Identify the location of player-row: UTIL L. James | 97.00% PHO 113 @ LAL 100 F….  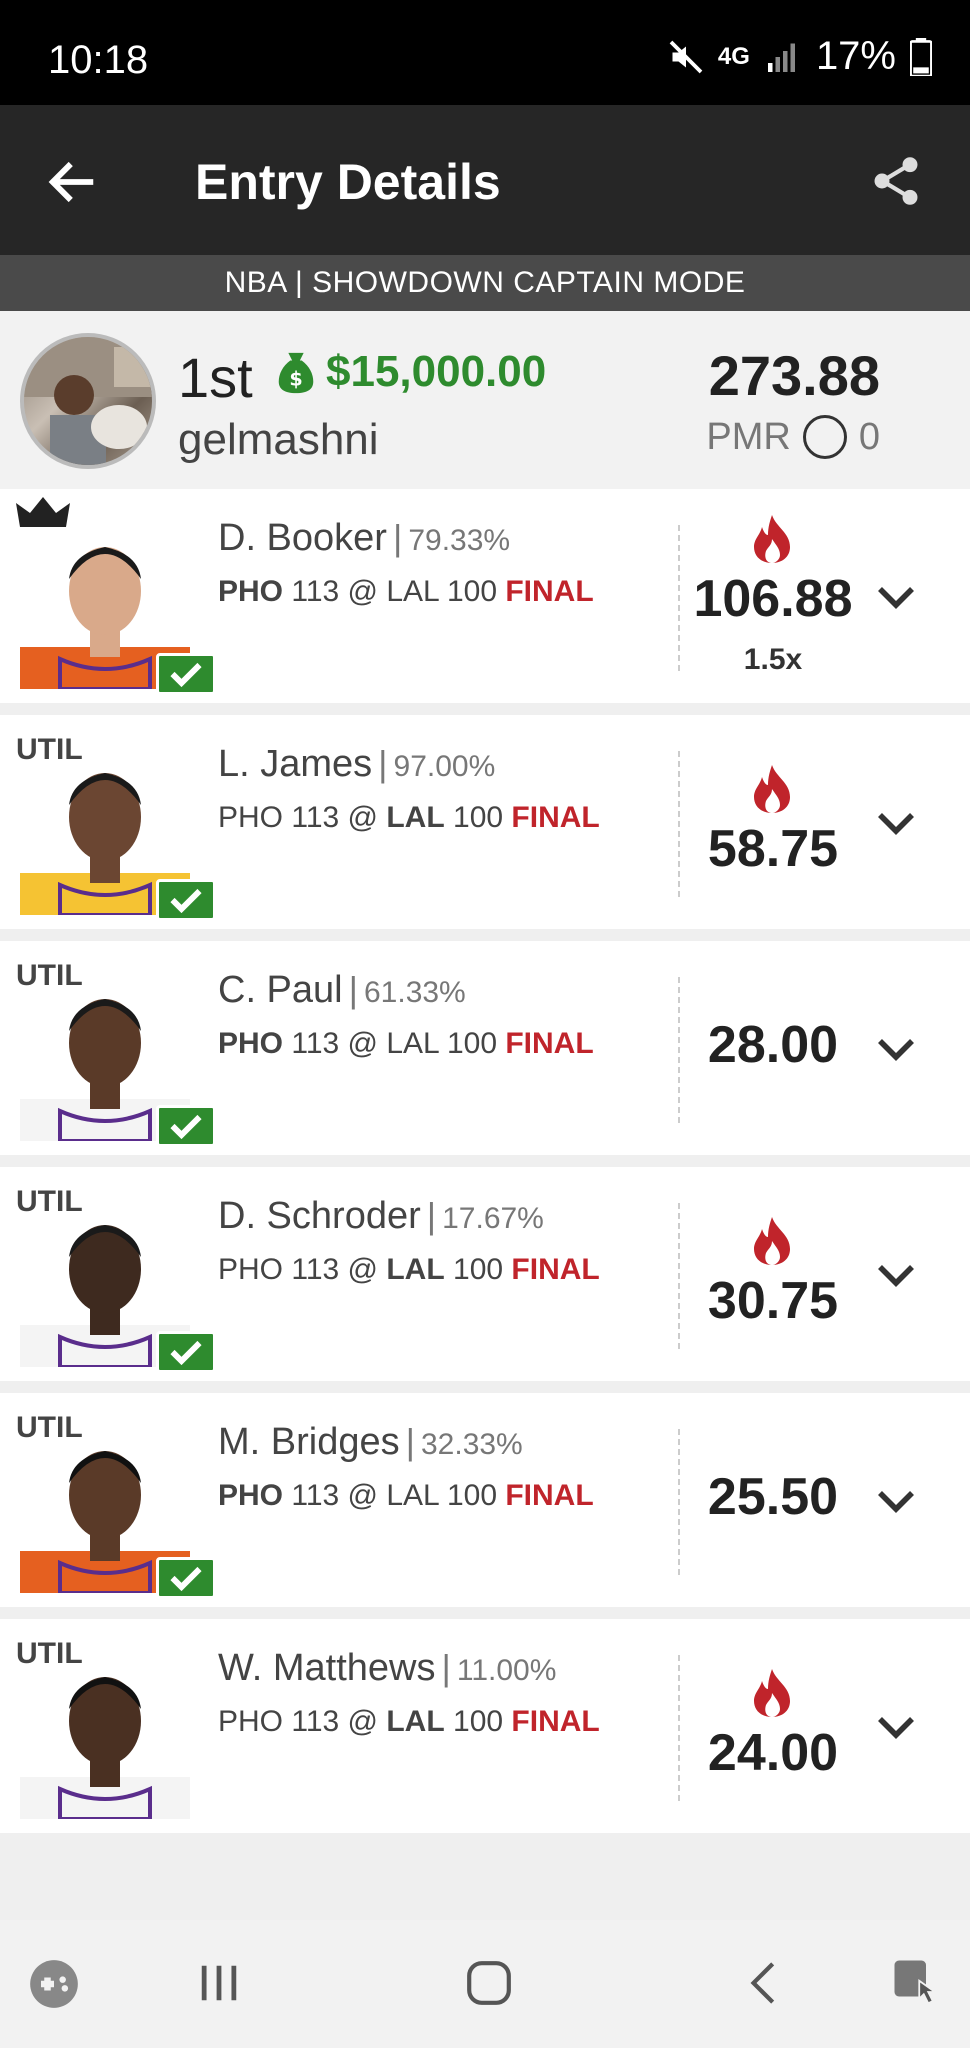
(485, 822).